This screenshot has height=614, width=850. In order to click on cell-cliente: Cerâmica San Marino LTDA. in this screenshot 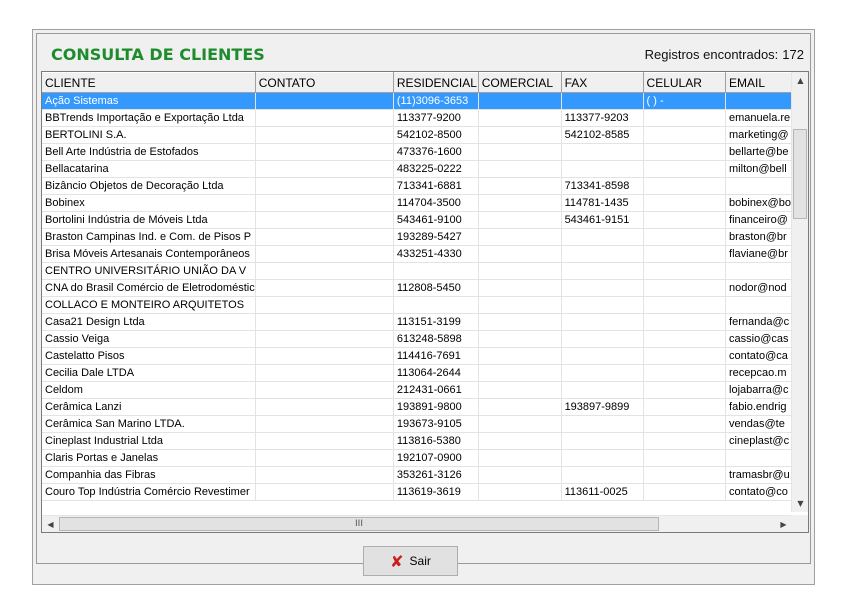, I will do `click(149, 424)`.